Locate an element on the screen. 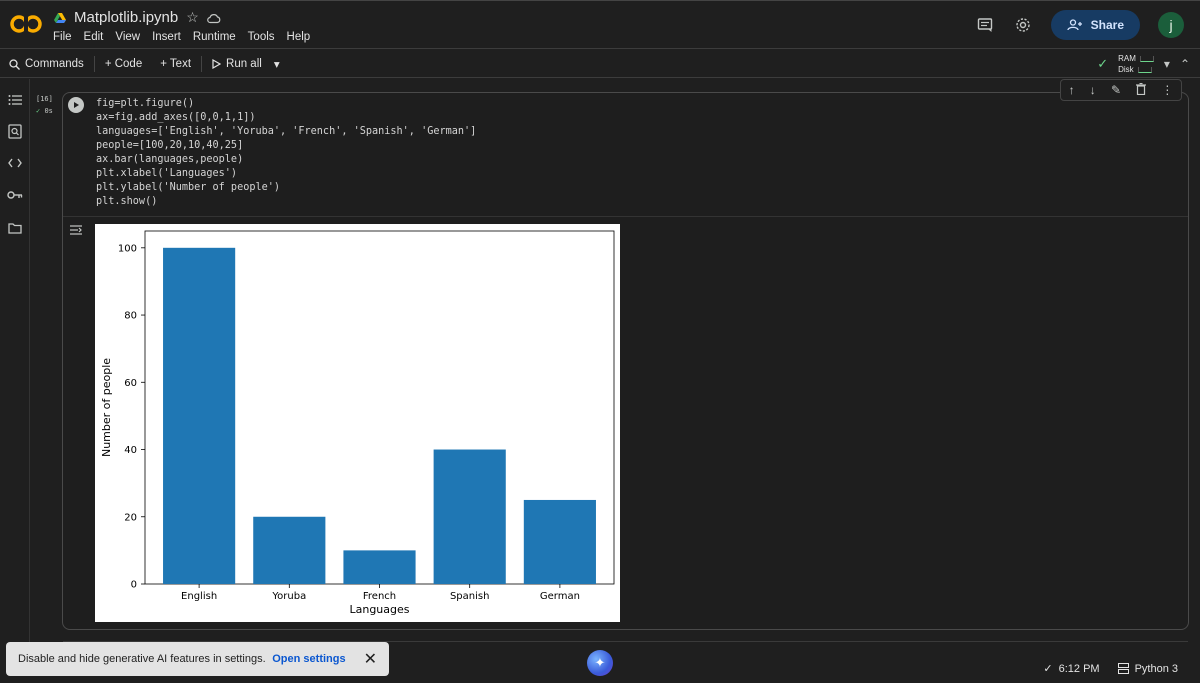 The image size is (1200, 683). code-line: fig=plt.figure() is located at coordinates (145, 103).